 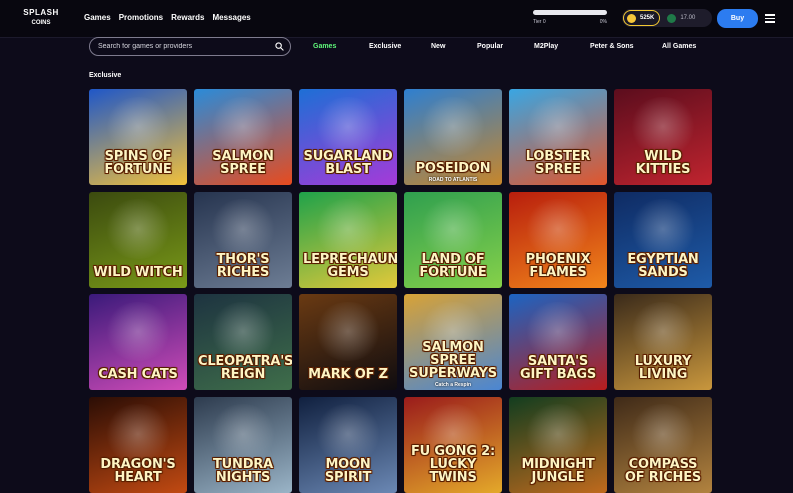 I want to click on game-tile: Land of Fortune, so click(x=453, y=239).